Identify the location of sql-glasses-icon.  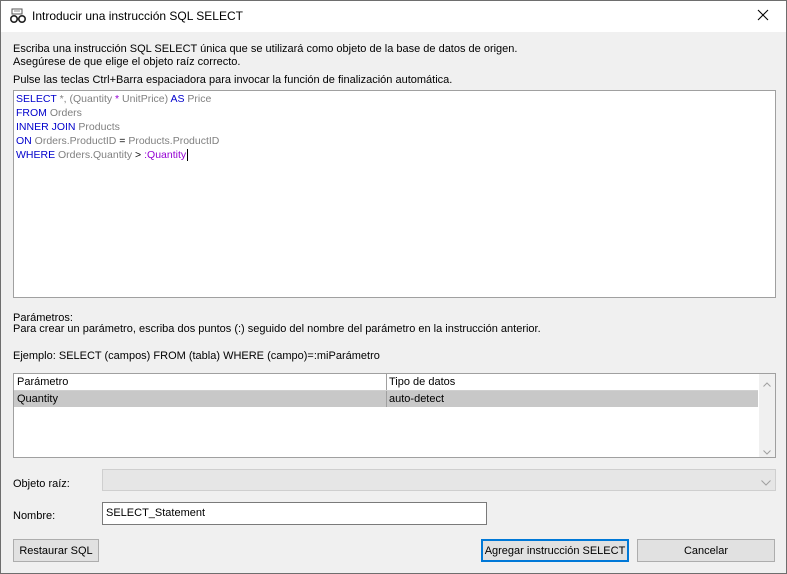
(18, 16).